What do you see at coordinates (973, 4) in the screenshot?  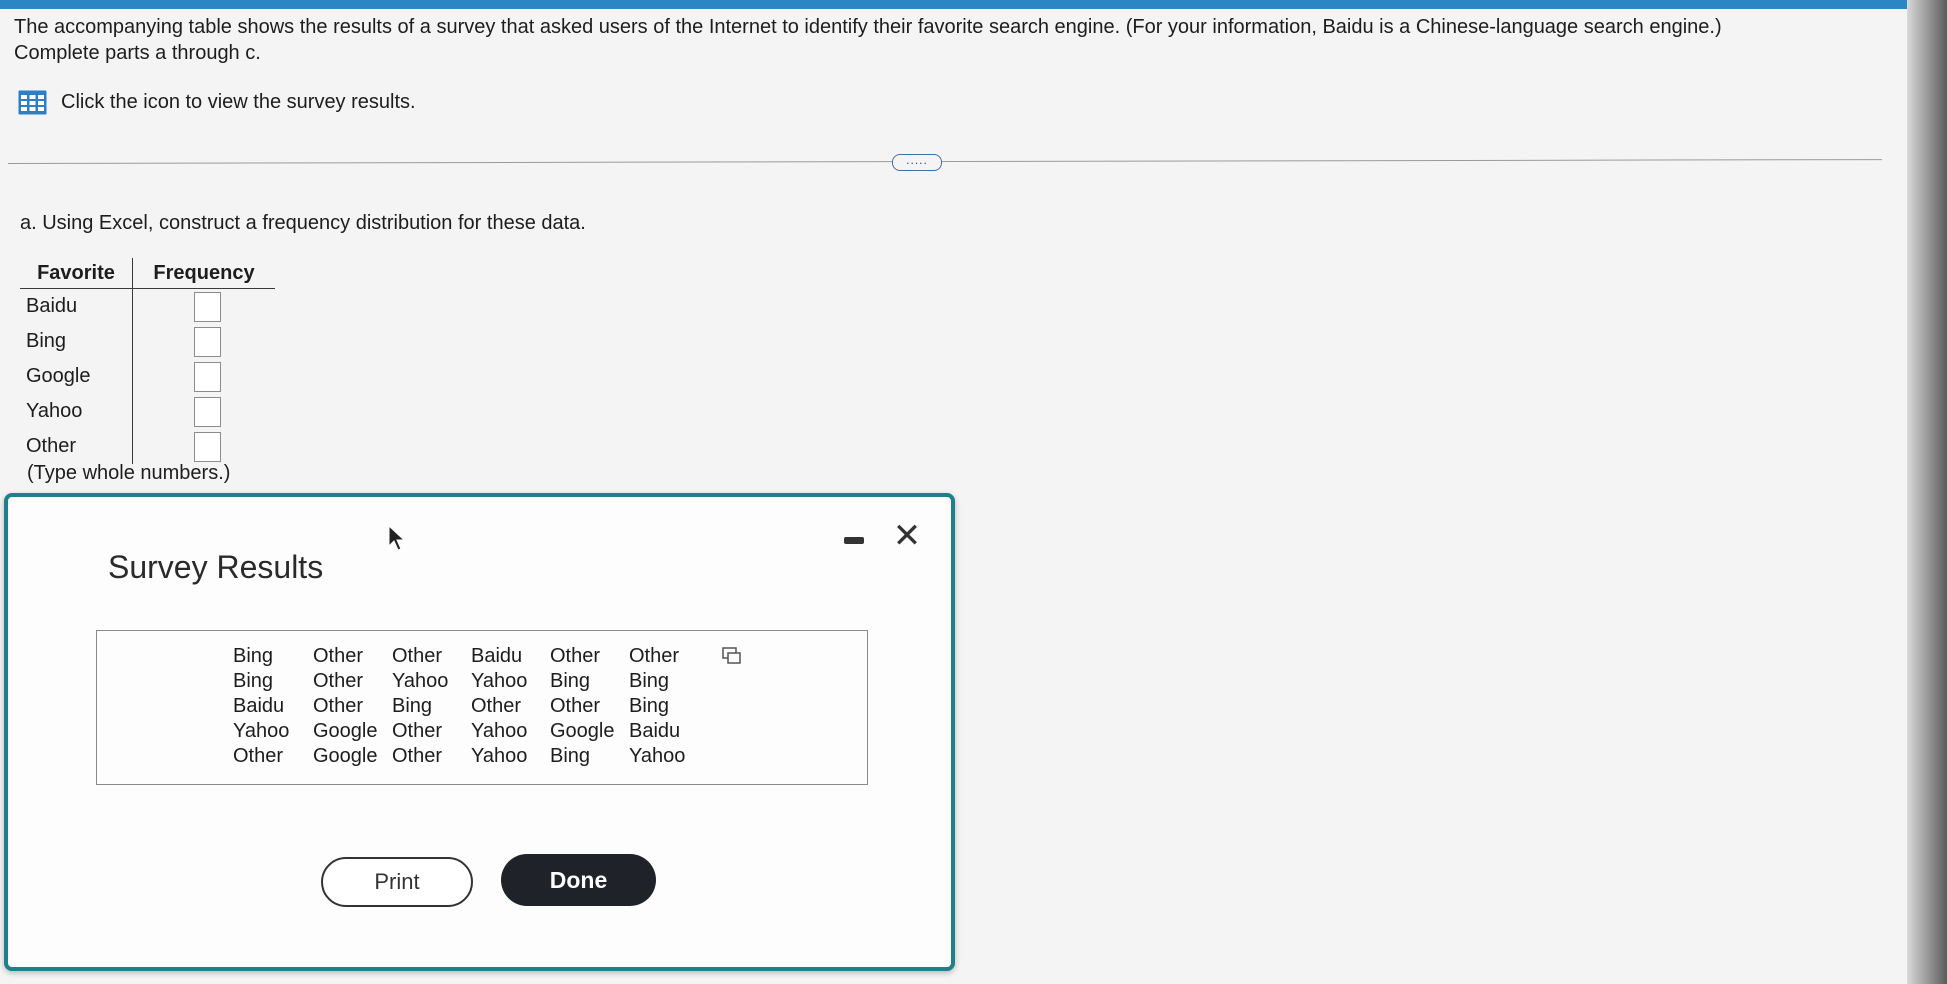 I see `top-accent-bar` at bounding box center [973, 4].